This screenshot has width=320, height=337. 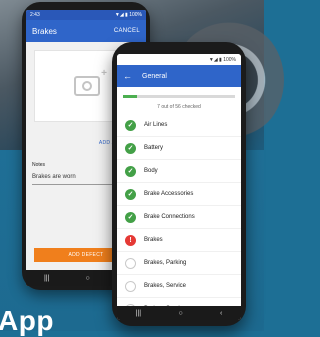 What do you see at coordinates (86, 15) in the screenshot?
I see `status-bar: 2:43 ▼◢ ▮ 100%` at bounding box center [86, 15].